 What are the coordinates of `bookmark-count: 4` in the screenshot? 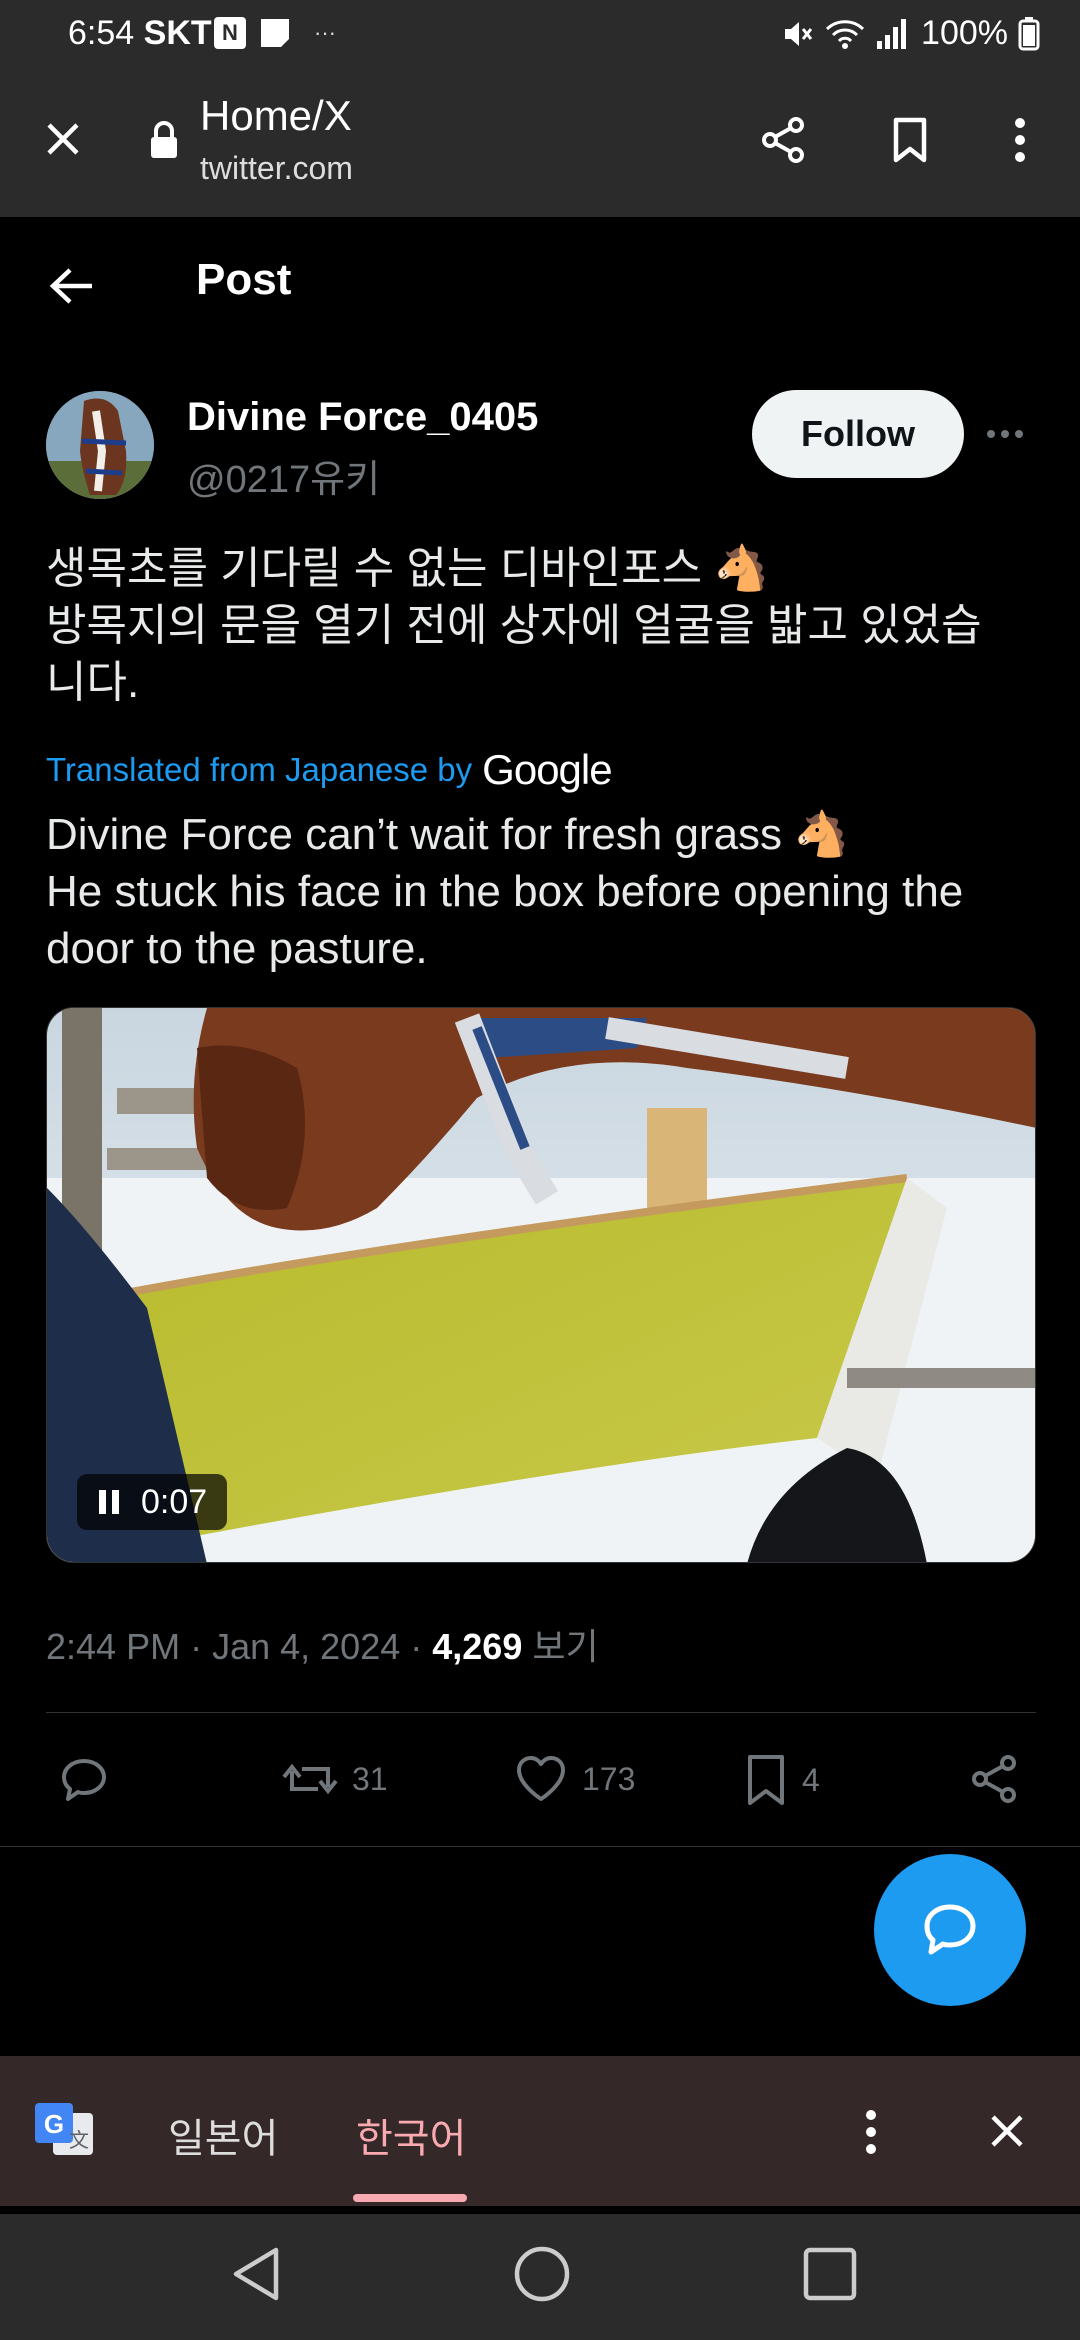 It's located at (811, 1779).